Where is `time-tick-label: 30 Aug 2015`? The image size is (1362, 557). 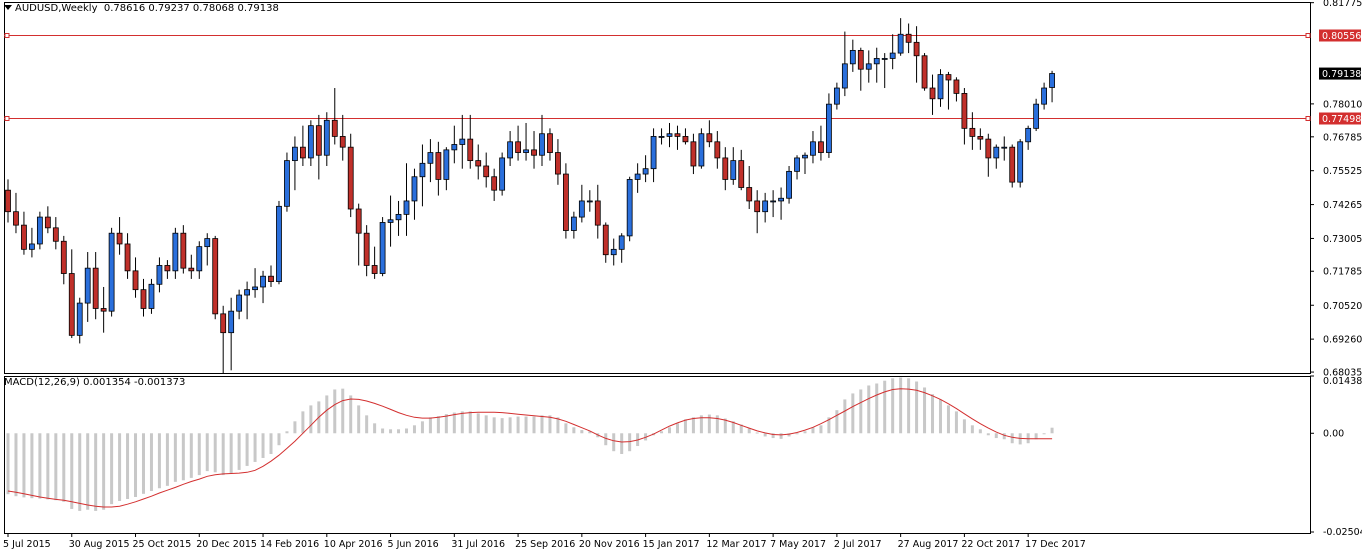
time-tick-label: 30 Aug 2015 is located at coordinates (99, 544).